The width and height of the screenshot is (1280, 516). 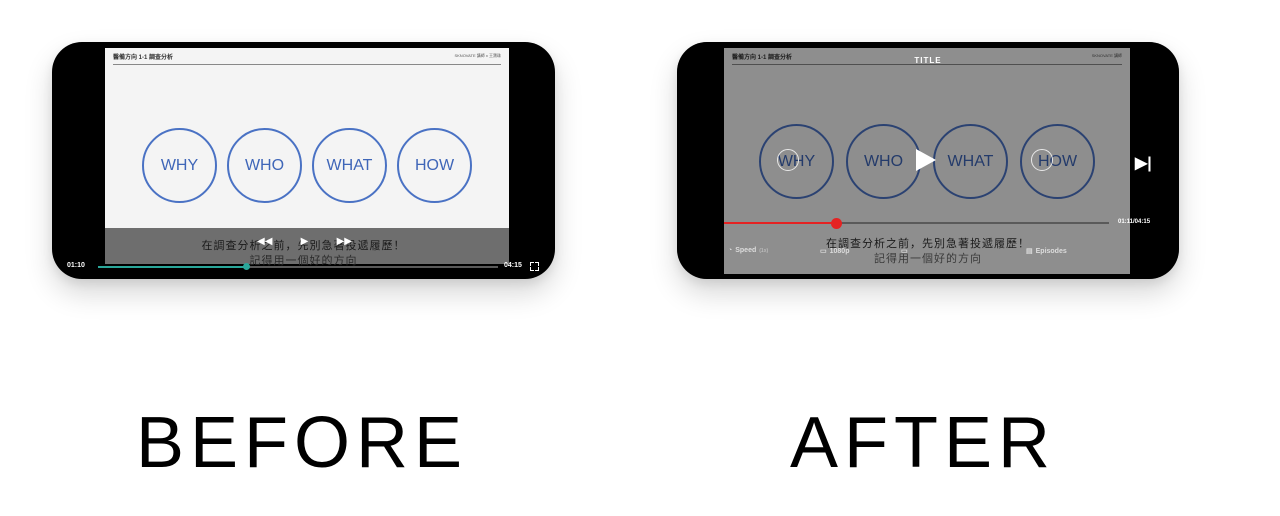 What do you see at coordinates (928, 60) in the screenshot?
I see `video-title: TITLE` at bounding box center [928, 60].